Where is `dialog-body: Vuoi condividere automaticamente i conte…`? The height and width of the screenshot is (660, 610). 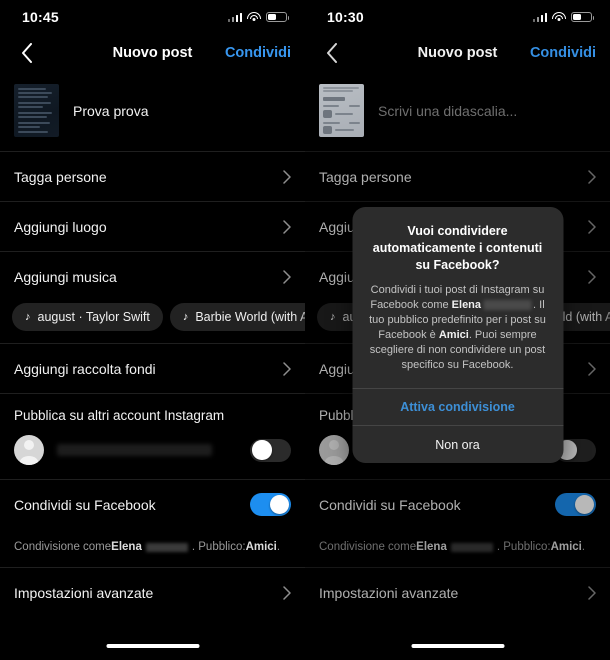
dialog-body: Vuoi condividere automaticamente i conte… is located at coordinates (457, 297).